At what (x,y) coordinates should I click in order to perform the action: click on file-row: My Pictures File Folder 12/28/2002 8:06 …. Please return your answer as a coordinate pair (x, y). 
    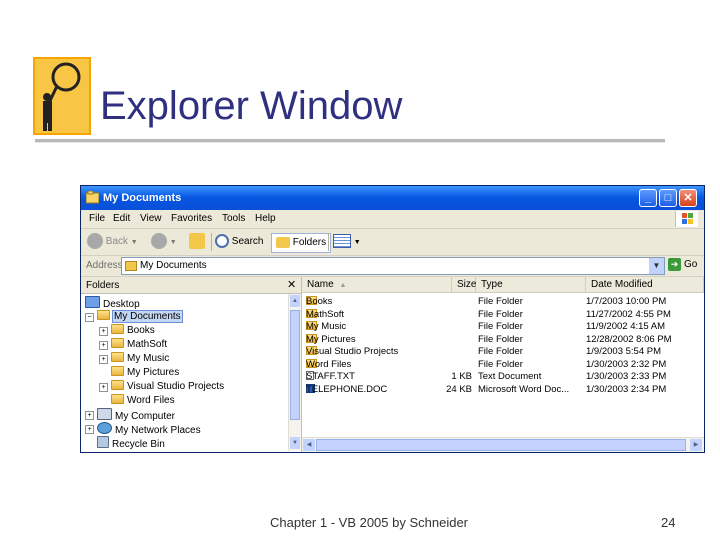
    Looking at the image, I should click on (503, 340).